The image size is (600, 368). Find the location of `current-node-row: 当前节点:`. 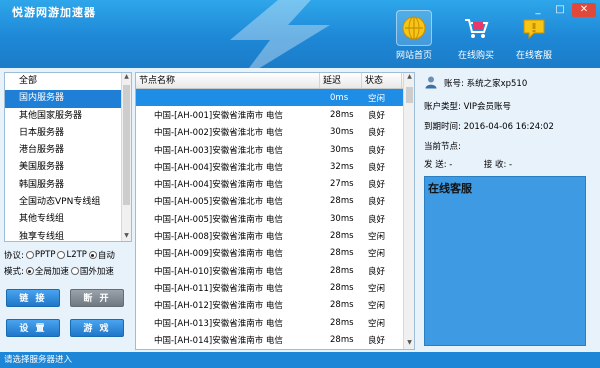

current-node-row: 当前节点: is located at coordinates (442, 146).